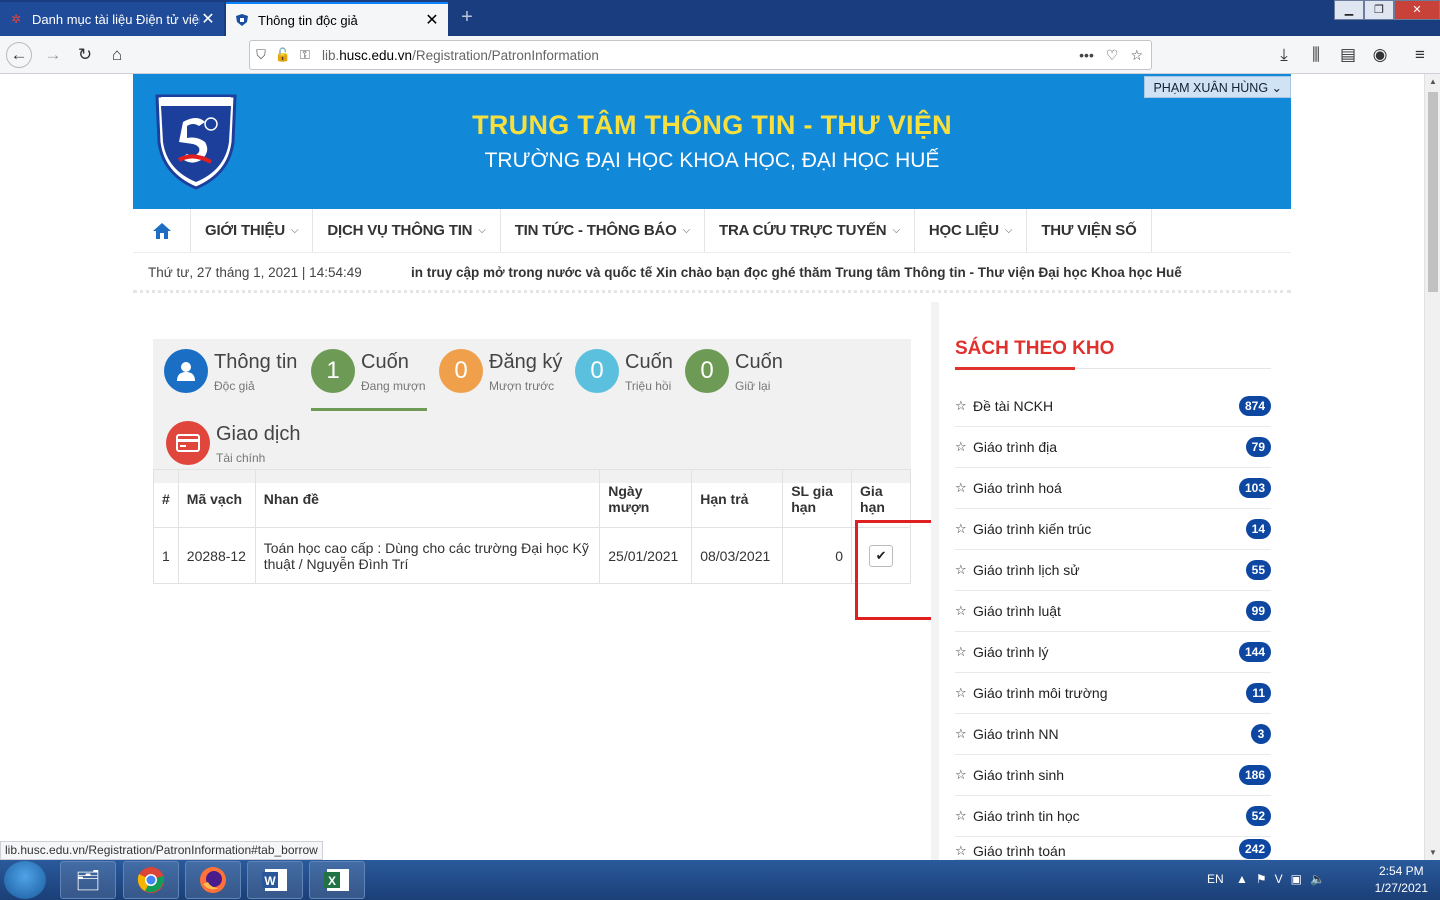  I want to click on credit-card-icon, so click(188, 443).